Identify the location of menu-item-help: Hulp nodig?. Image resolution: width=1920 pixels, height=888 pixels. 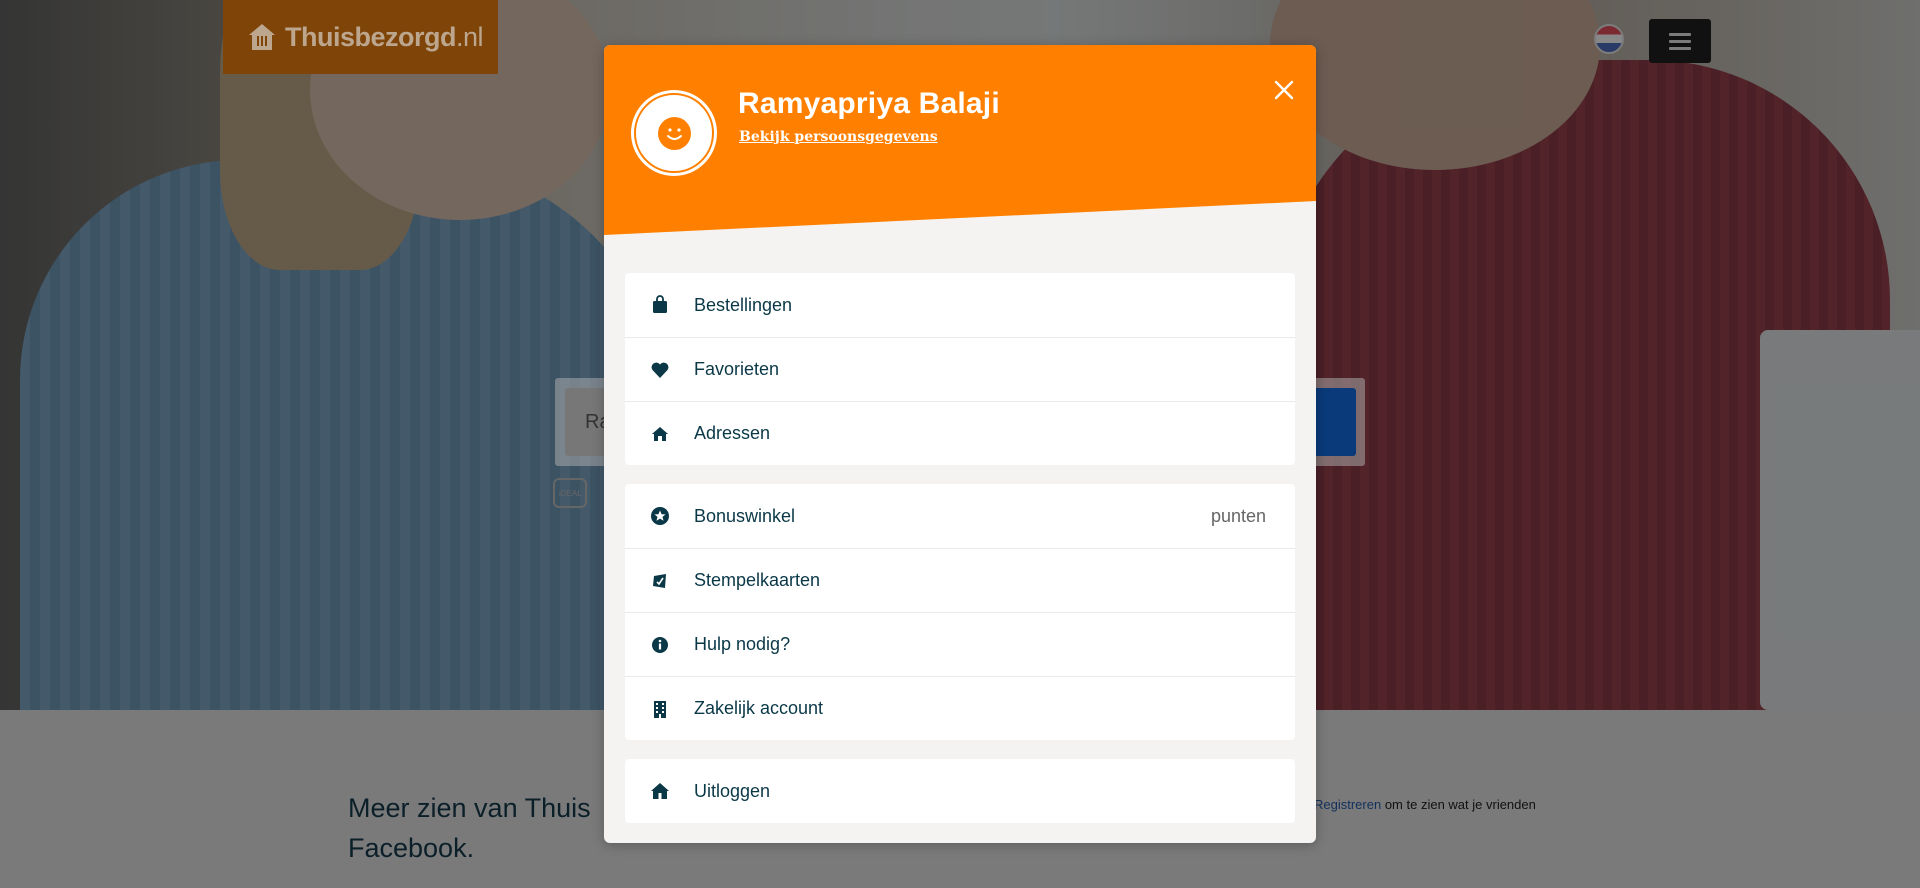
(960, 644).